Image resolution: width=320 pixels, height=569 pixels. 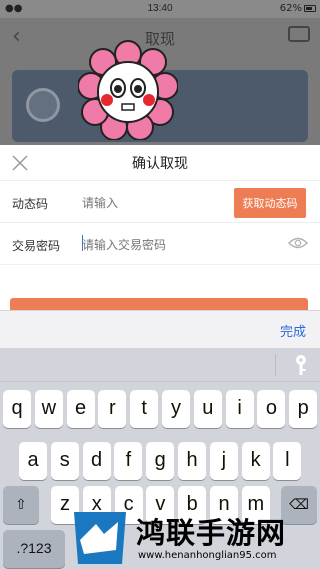 I want to click on text-cursor, so click(x=82, y=243).